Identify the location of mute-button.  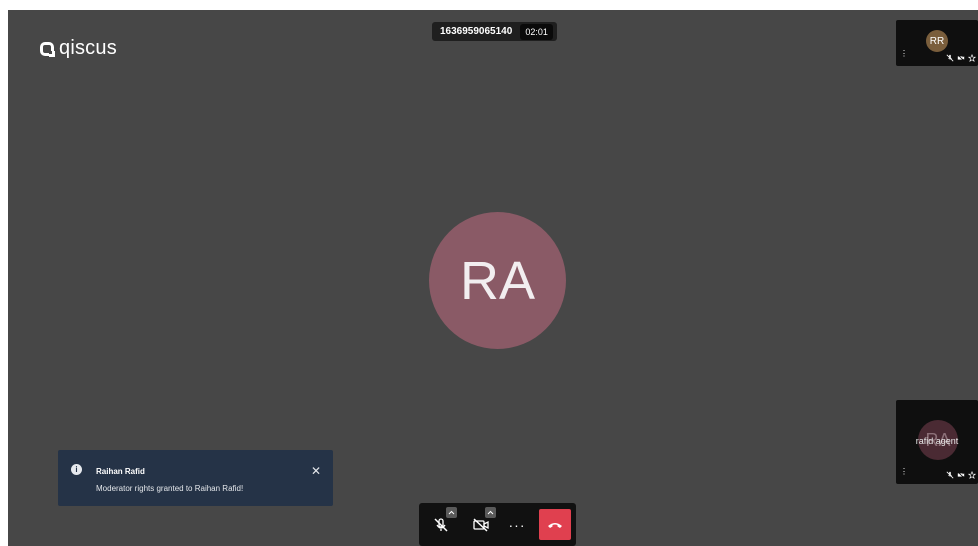
(441, 525).